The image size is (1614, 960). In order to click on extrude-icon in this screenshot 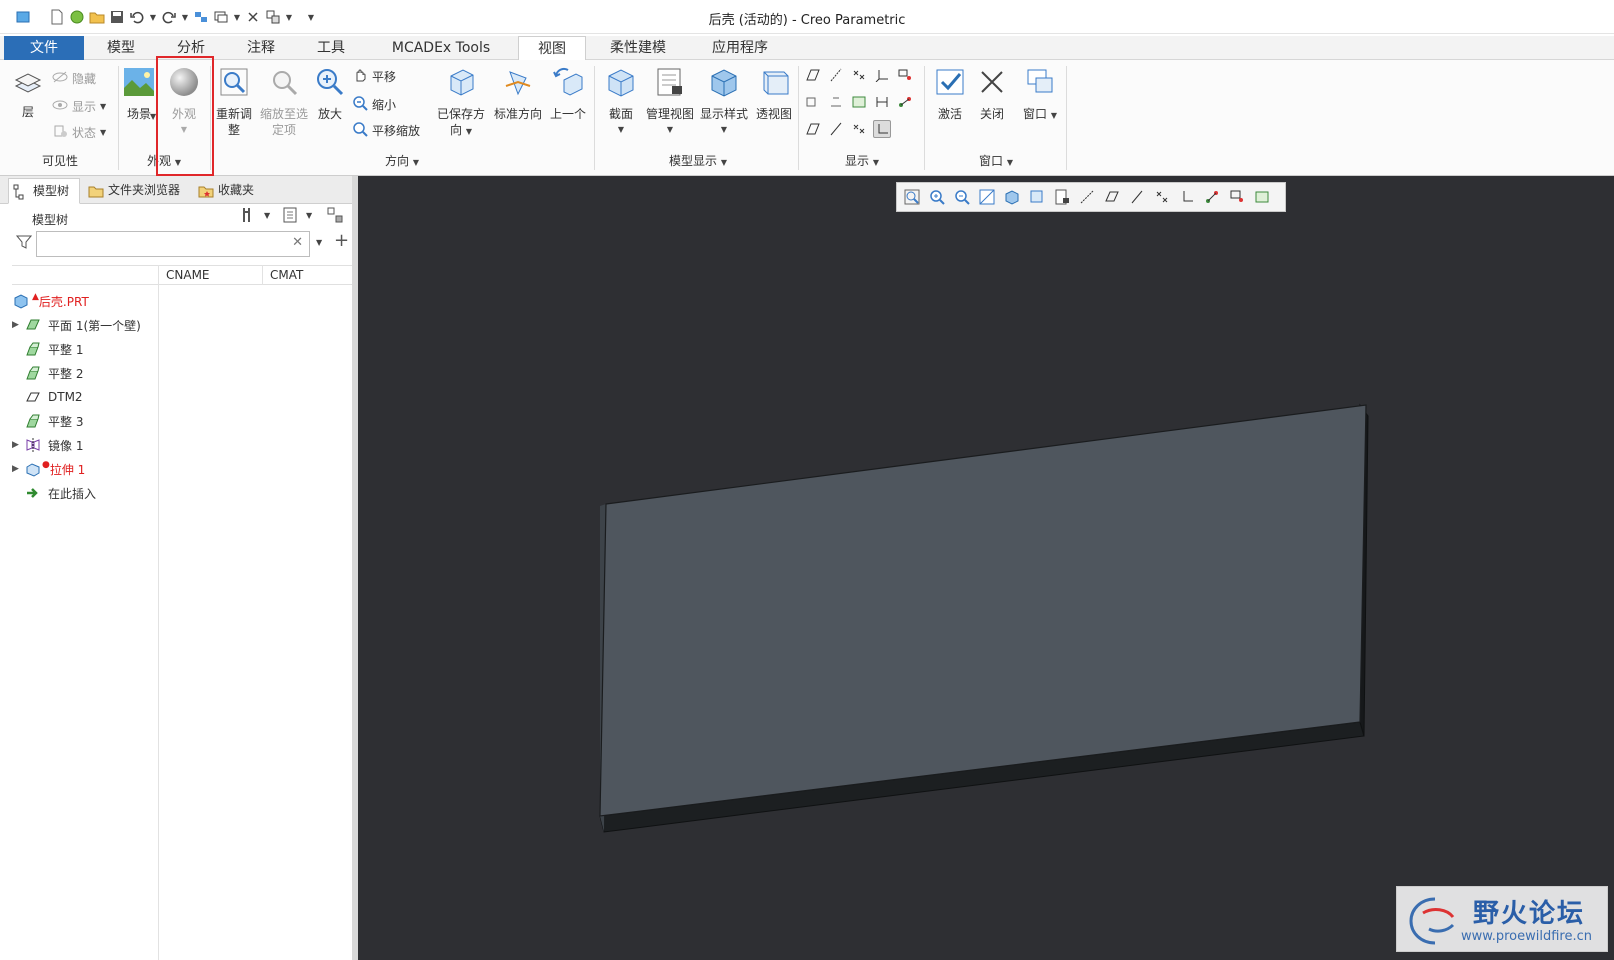, I will do `click(33, 469)`.